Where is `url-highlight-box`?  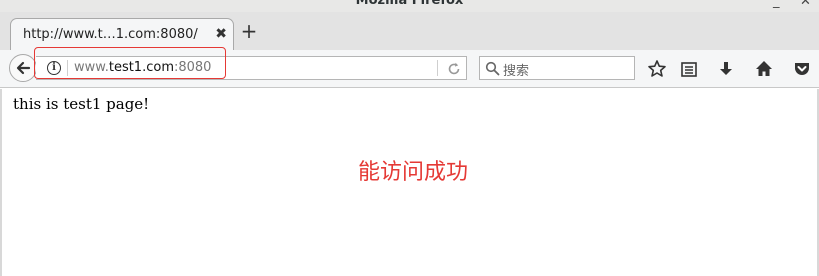
url-highlight-box is located at coordinates (130, 63).